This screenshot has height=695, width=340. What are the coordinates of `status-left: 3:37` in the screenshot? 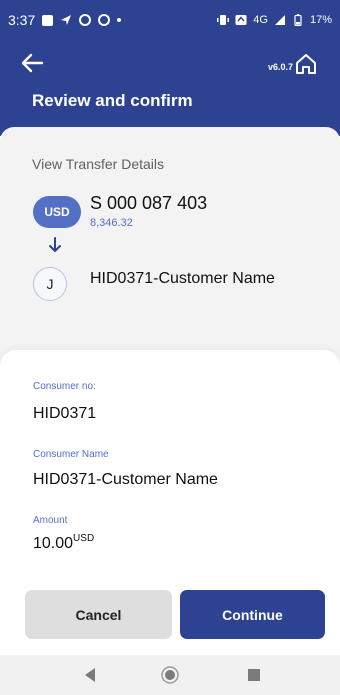 It's located at (65, 20).